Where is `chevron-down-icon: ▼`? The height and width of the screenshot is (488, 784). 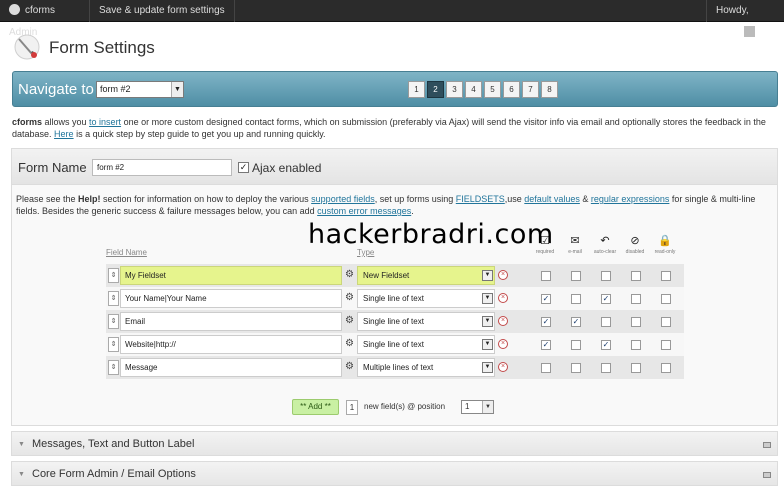 chevron-down-icon: ▼ is located at coordinates (487, 275).